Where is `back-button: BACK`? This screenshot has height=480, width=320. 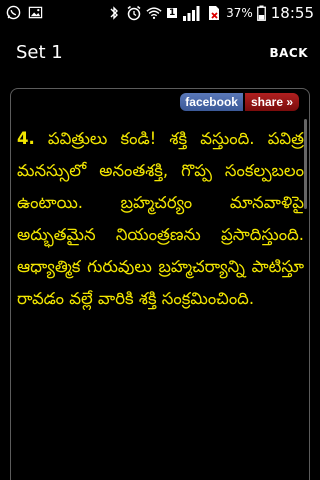
back-button: BACK is located at coordinates (288, 53).